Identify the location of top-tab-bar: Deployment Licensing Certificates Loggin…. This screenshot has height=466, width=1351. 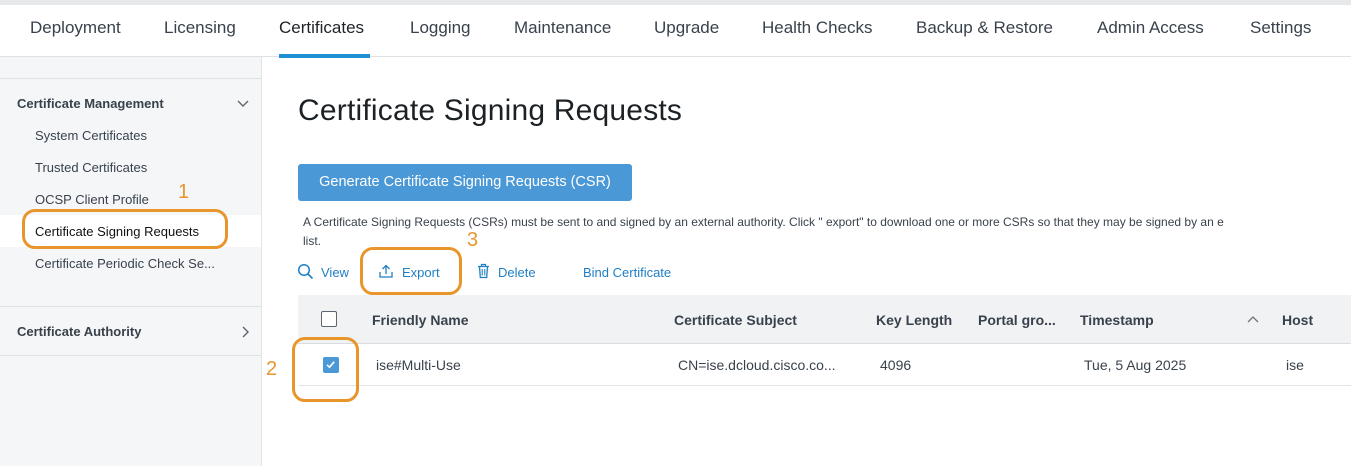
(675, 29).